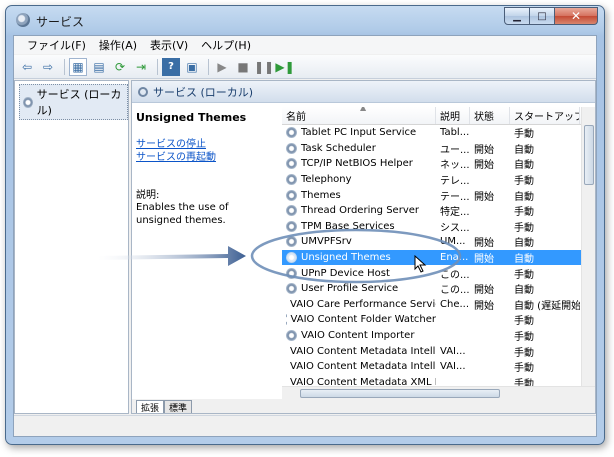  I want to click on annotation-arrow-icon, so click(172, 256).